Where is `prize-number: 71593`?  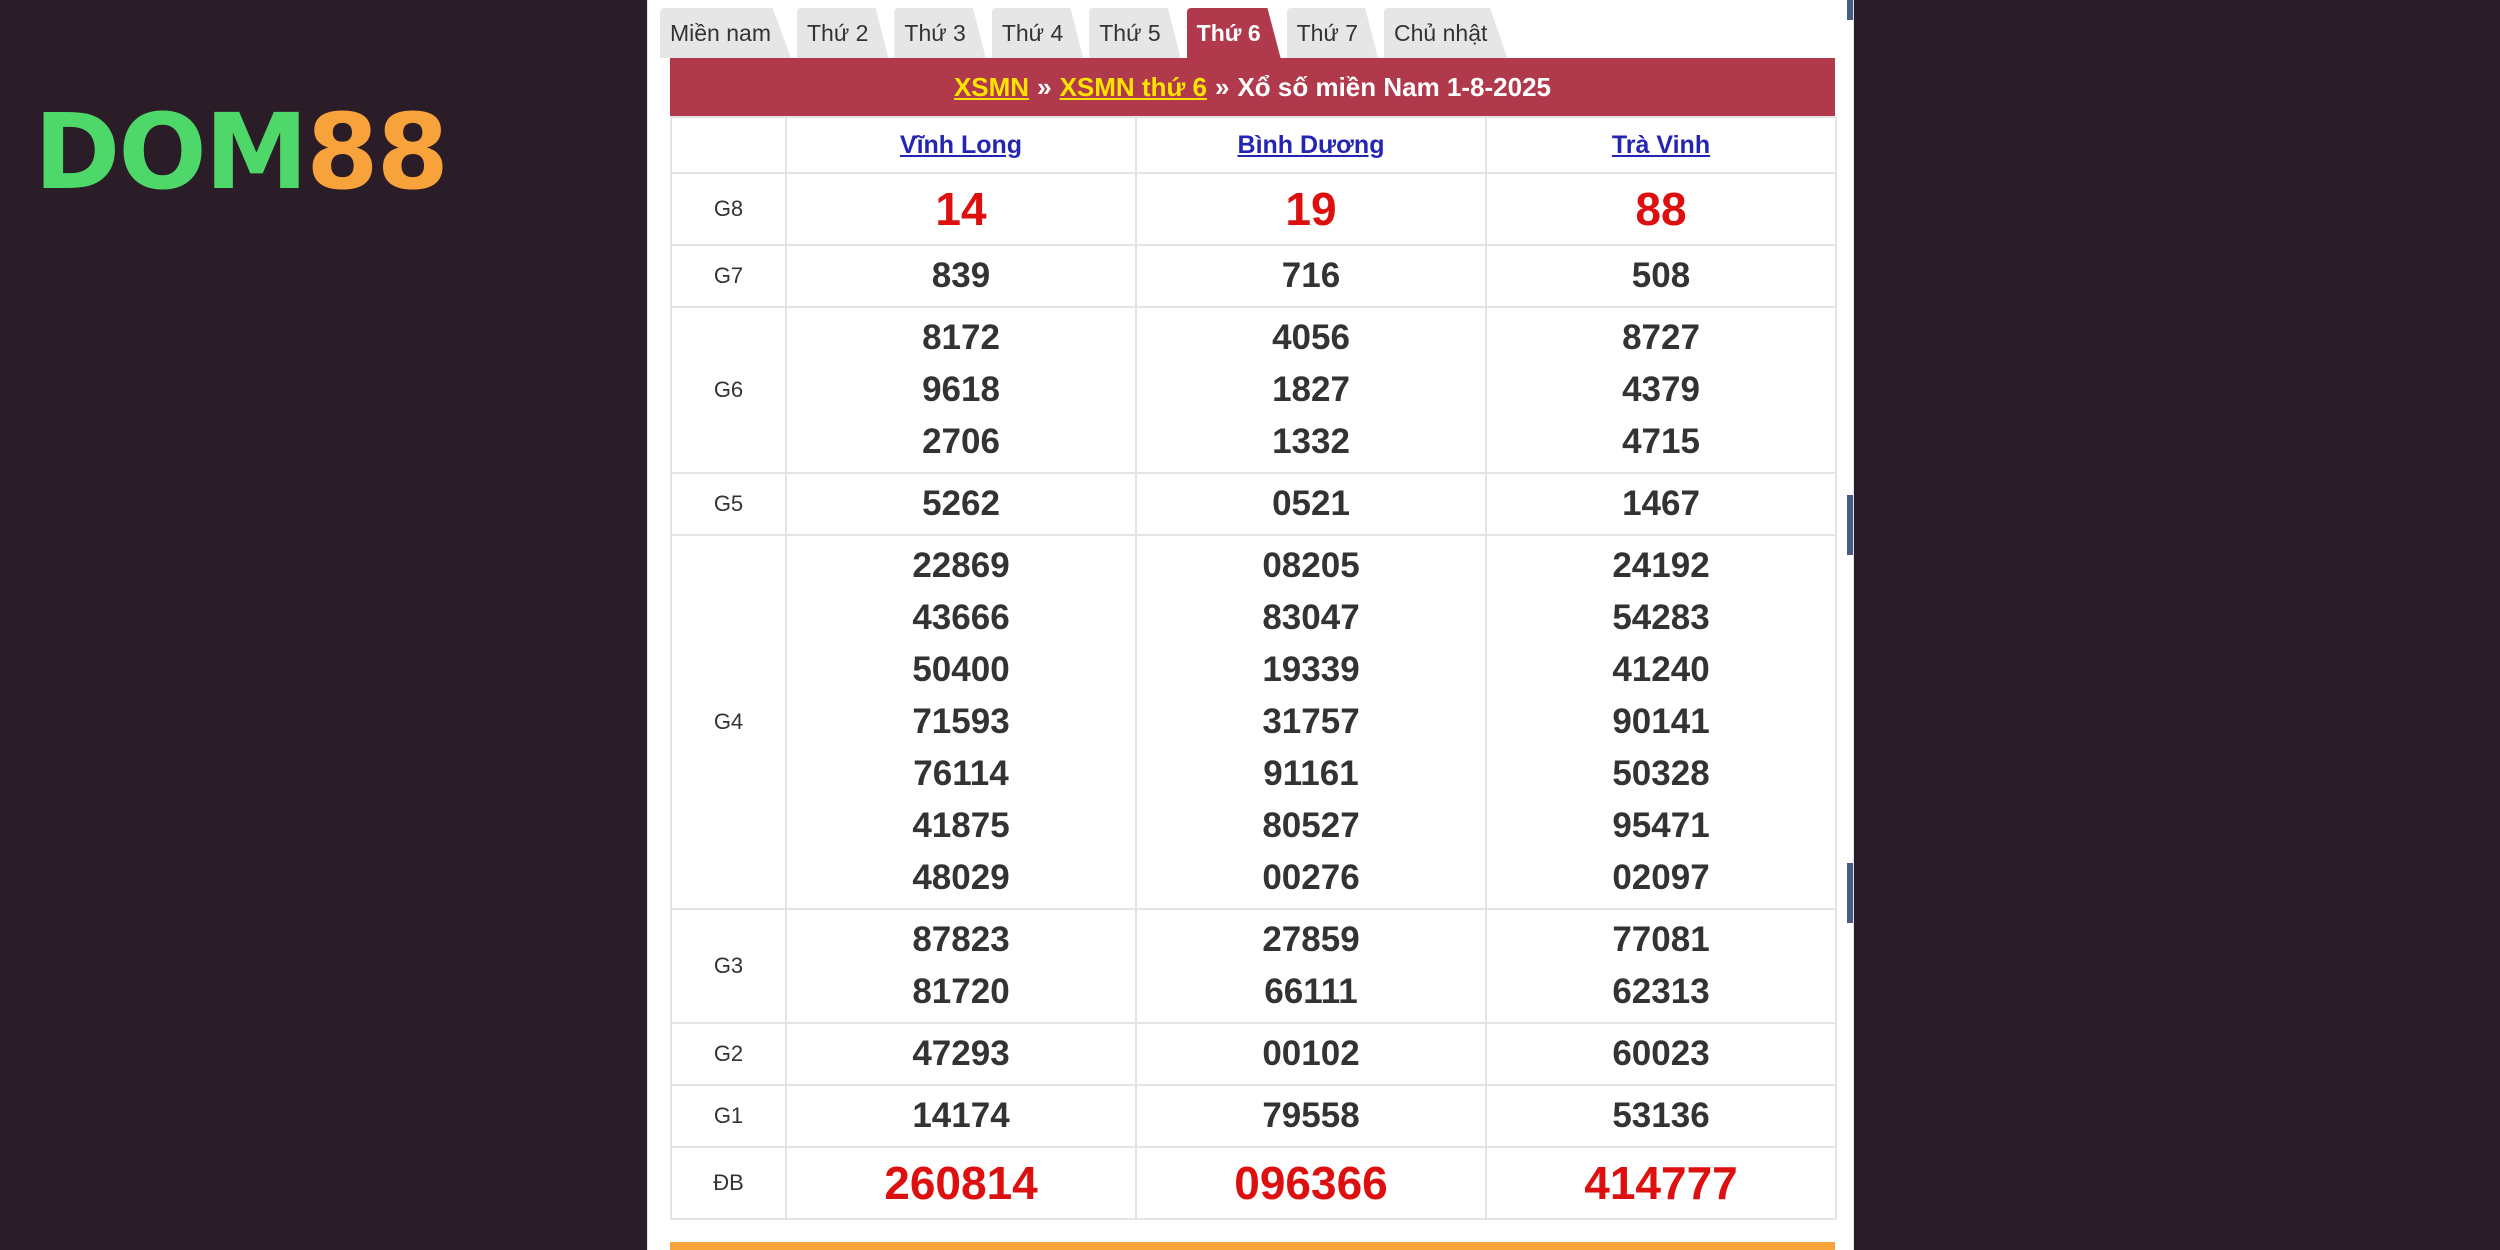
prize-number: 71593 is located at coordinates (961, 721).